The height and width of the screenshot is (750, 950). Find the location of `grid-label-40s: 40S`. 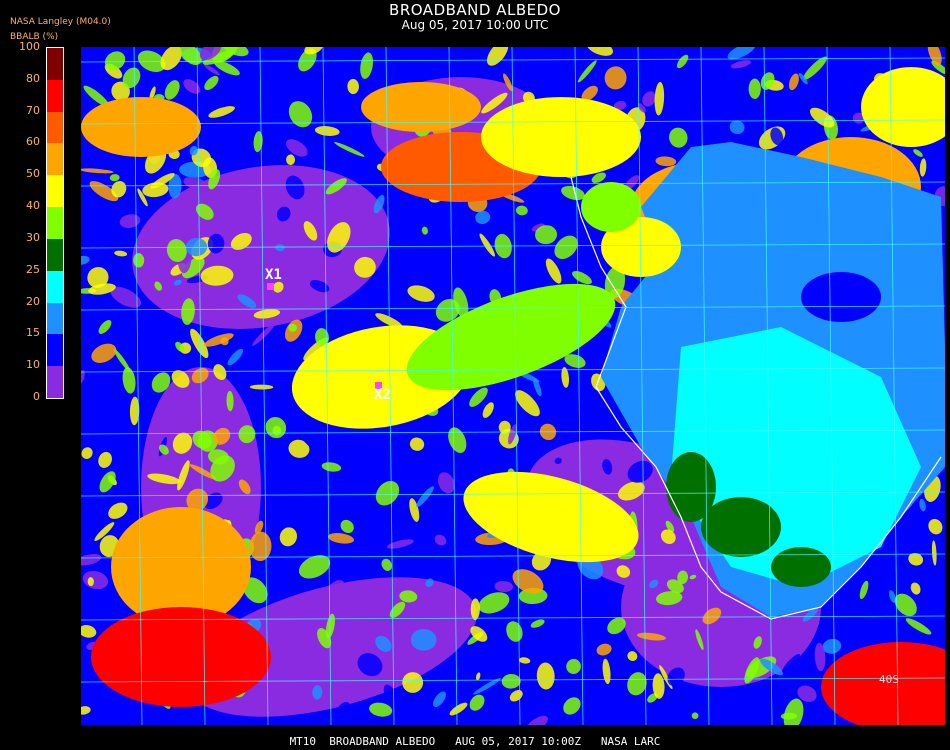

grid-label-40s: 40S is located at coordinates (889, 679).